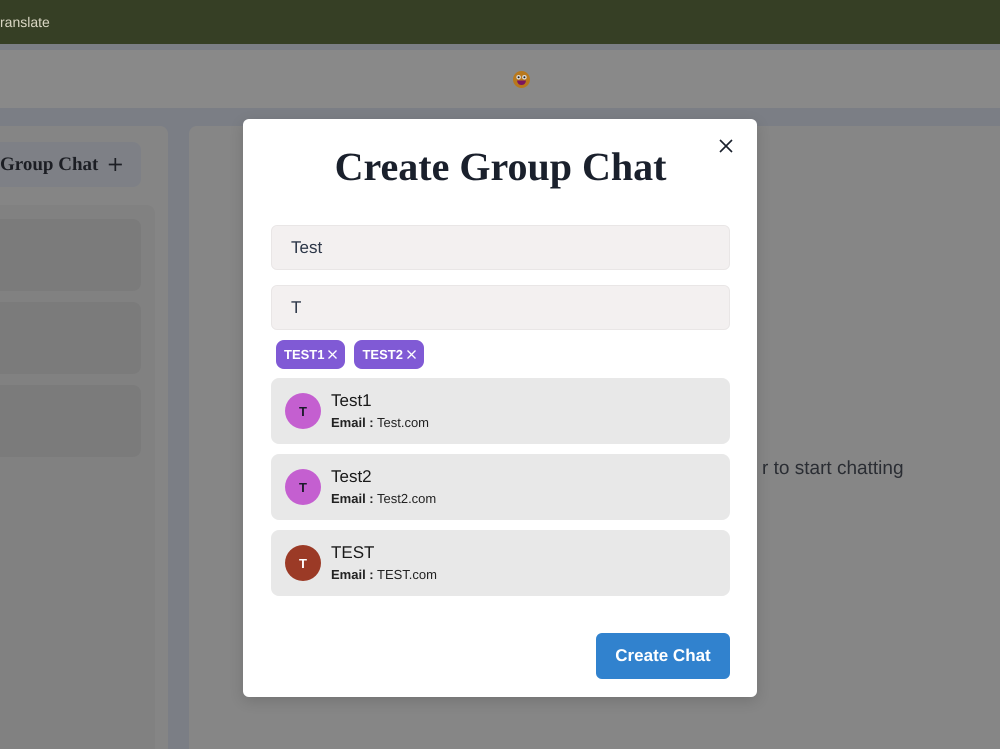 This screenshot has height=749, width=1000. Describe the element at coordinates (352, 401) in the screenshot. I see `user-name: Test1` at that location.